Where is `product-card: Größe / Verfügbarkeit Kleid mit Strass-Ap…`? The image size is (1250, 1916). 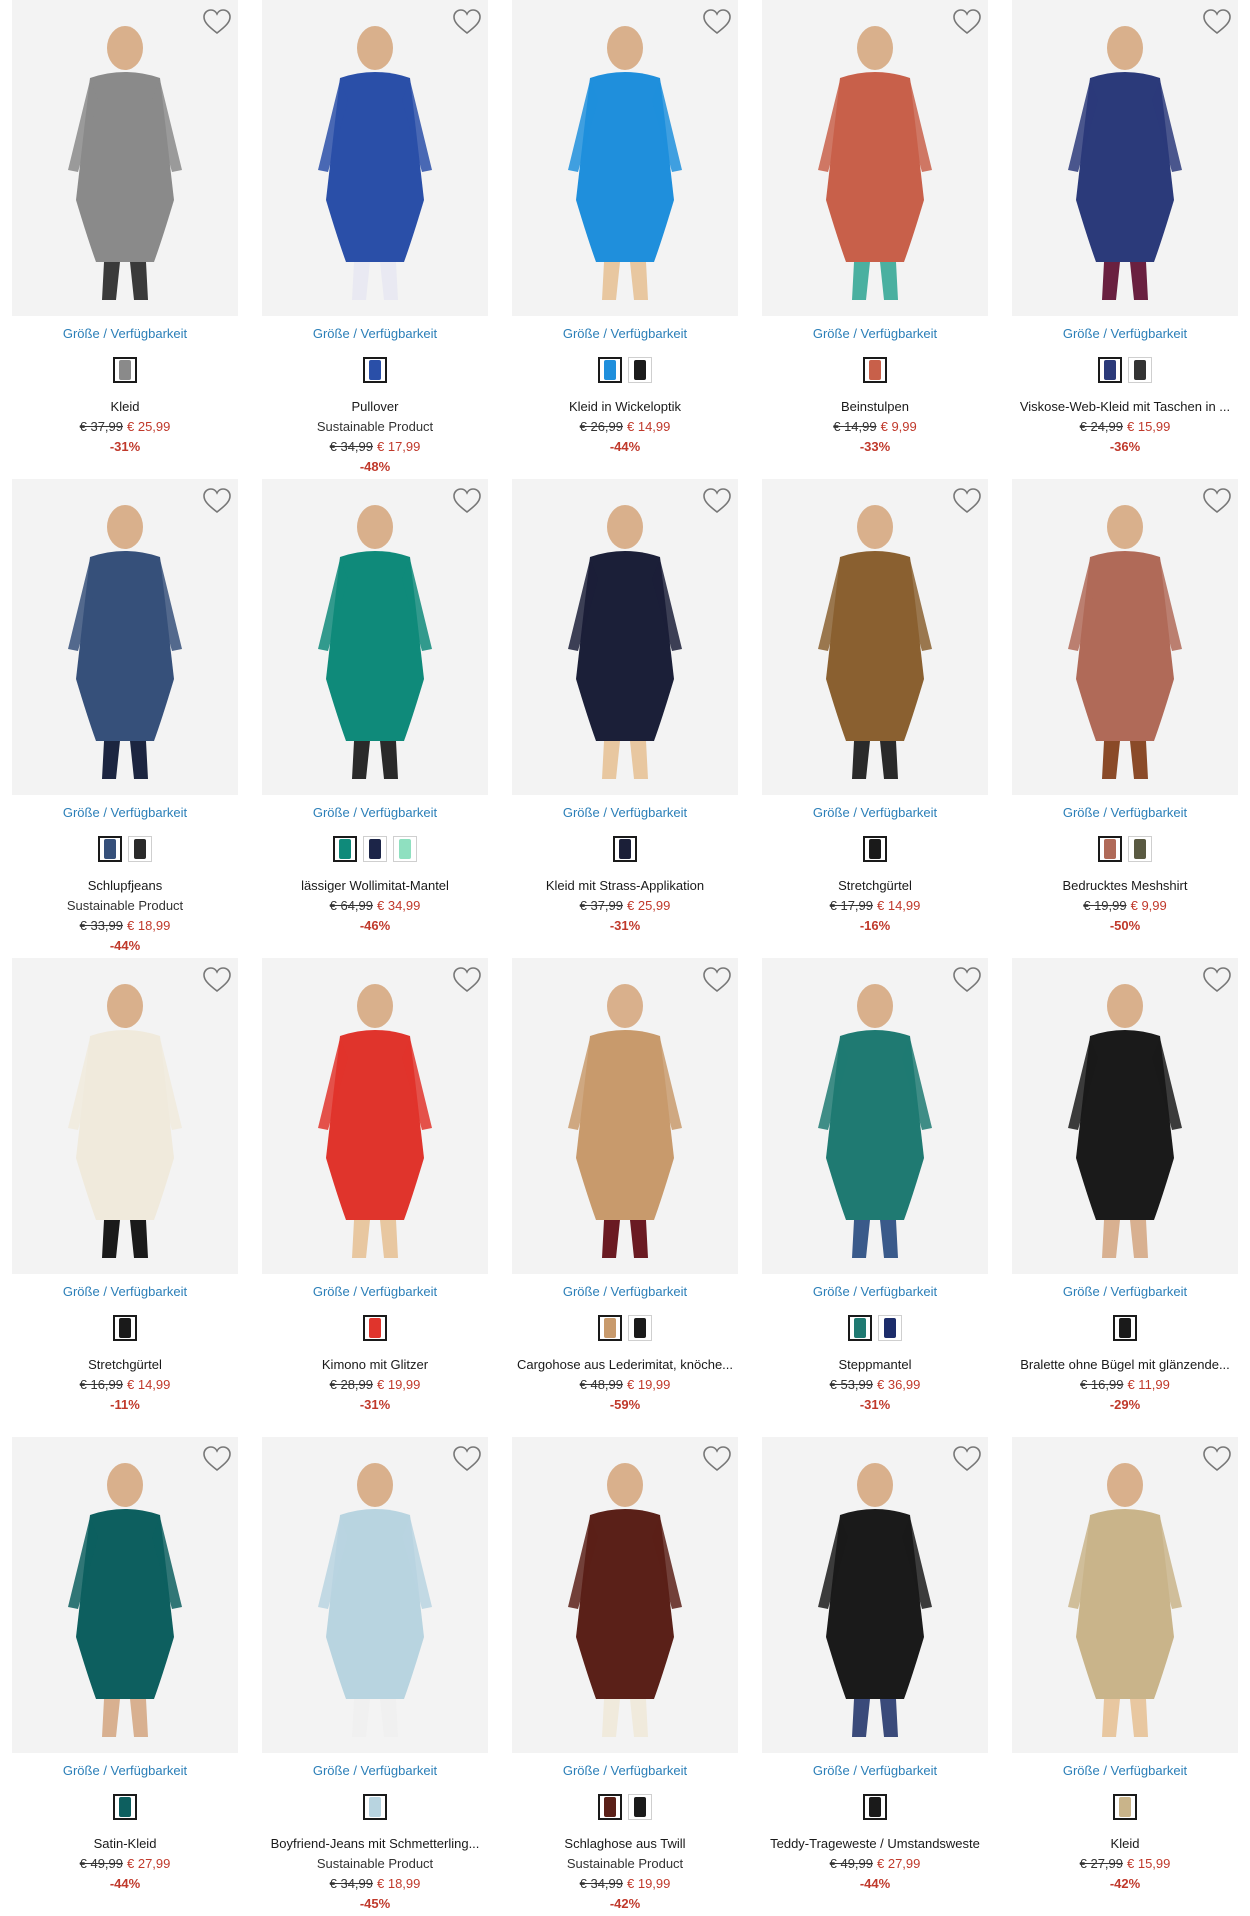
product-card: Größe / Verfügbarkeit Kleid mit Strass-Ap… is located at coordinates (625, 714).